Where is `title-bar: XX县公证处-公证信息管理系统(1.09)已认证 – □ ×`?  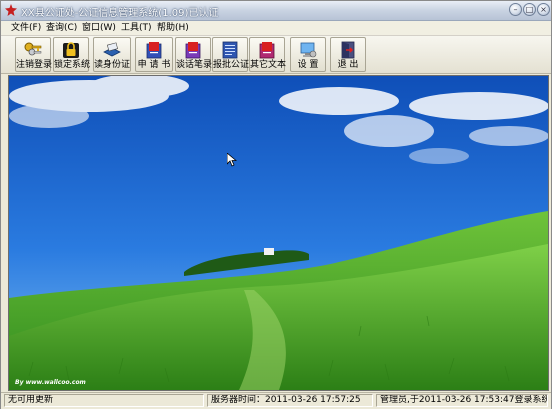 title-bar: XX县公证处-公证信息管理系统(1.09)已认证 – □ × is located at coordinates (276, 11).